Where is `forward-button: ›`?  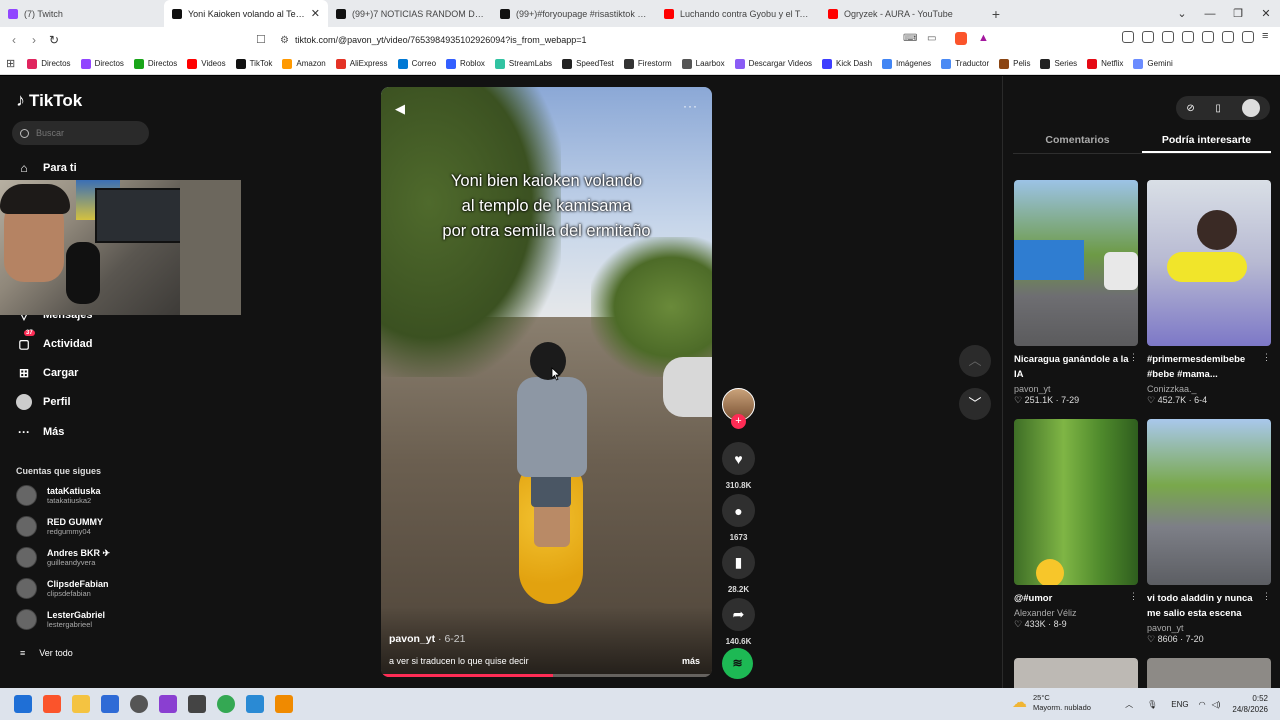 forward-button: › is located at coordinates (34, 40).